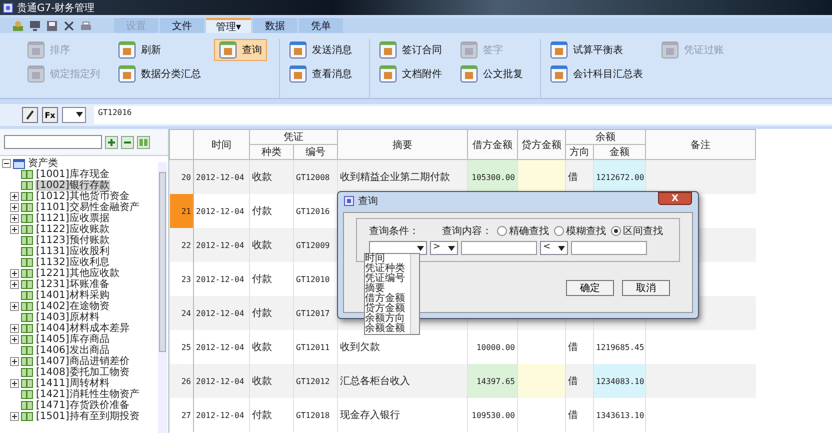 This screenshot has height=433, width=832. Describe the element at coordinates (596, 74) in the screenshot. I see `ribbon-button: 会计科目汇总表` at that location.